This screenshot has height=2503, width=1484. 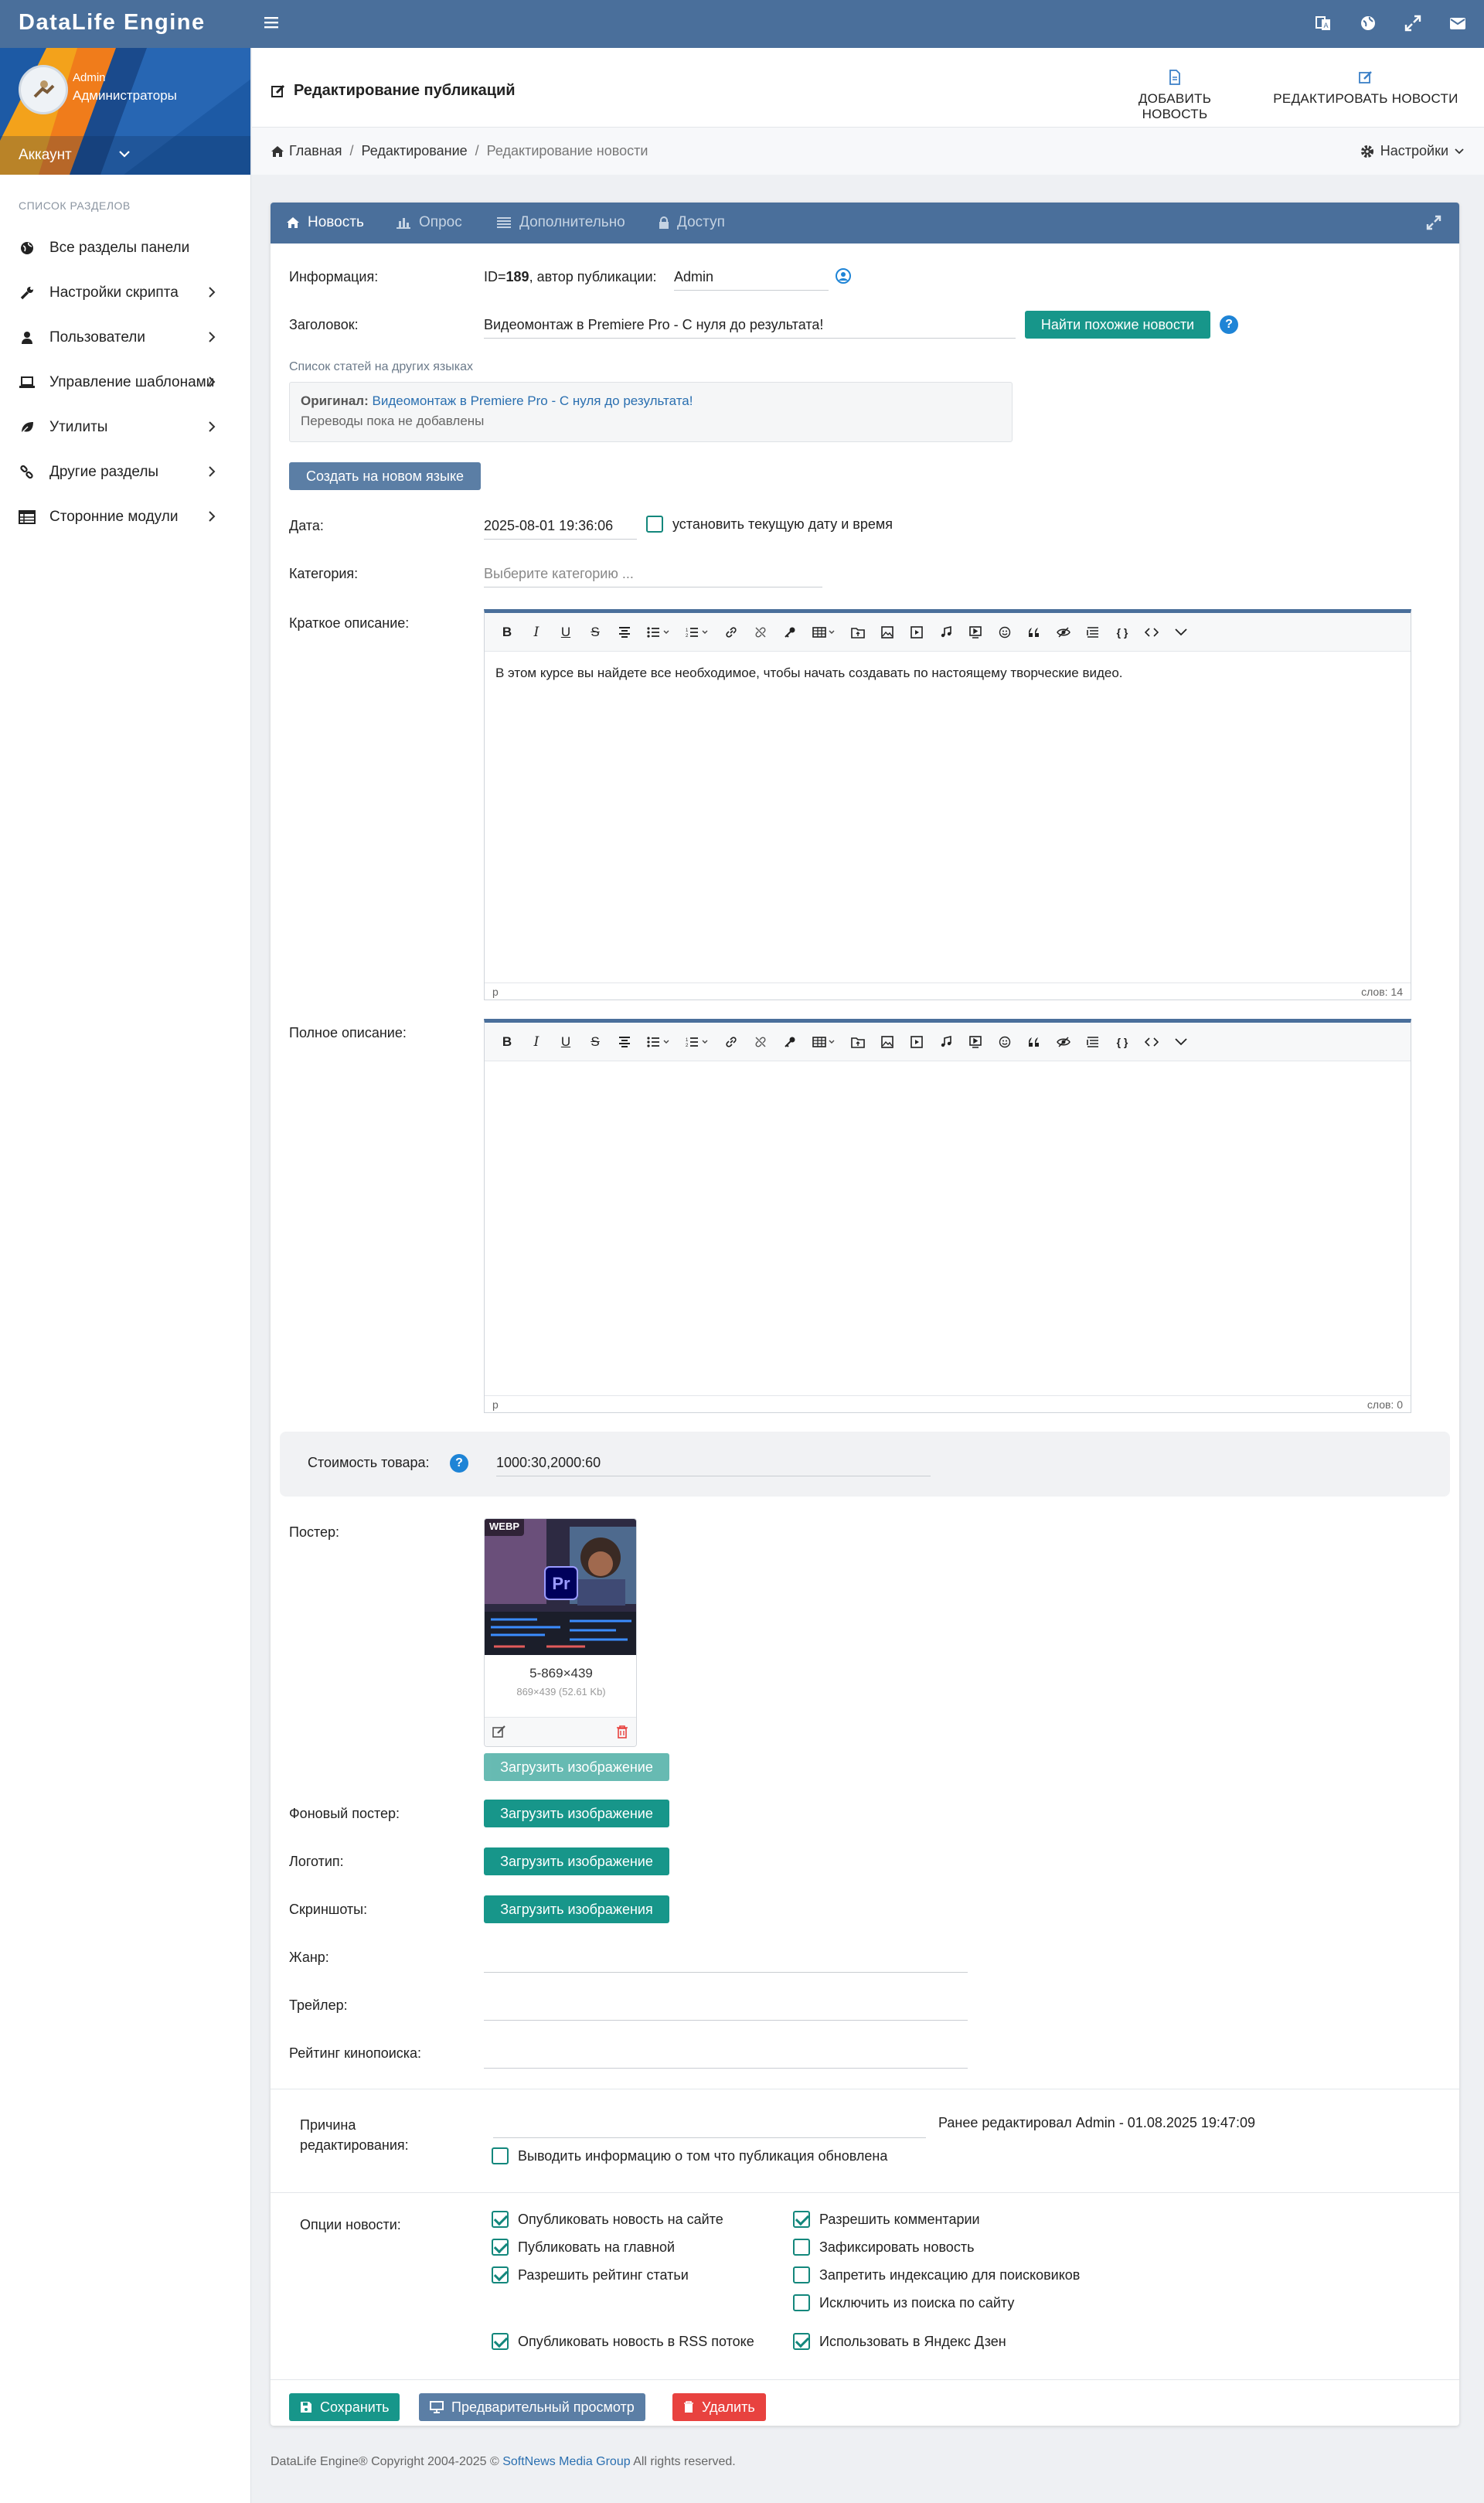 What do you see at coordinates (583, 2247) in the screenshot?
I see `option-publish-main: Публиковать на главной` at bounding box center [583, 2247].